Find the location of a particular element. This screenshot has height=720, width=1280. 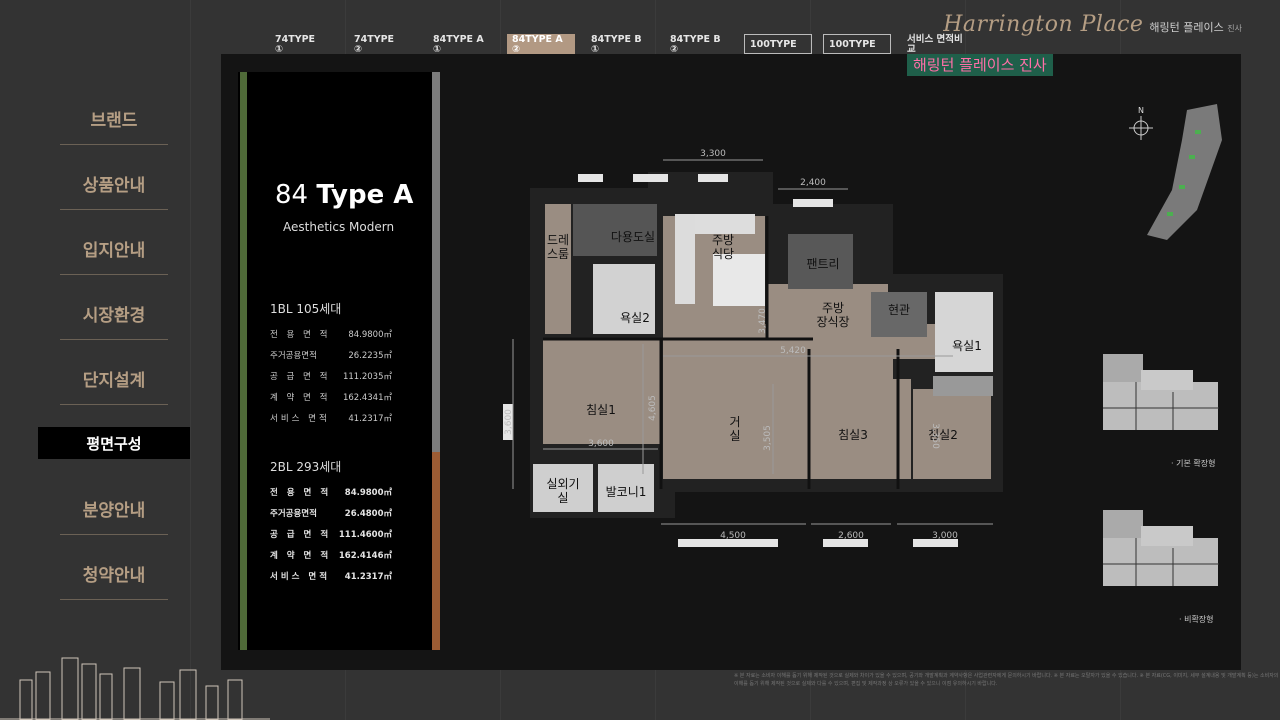

room-pantry-label: 팬트리 is located at coordinates (822, 264).